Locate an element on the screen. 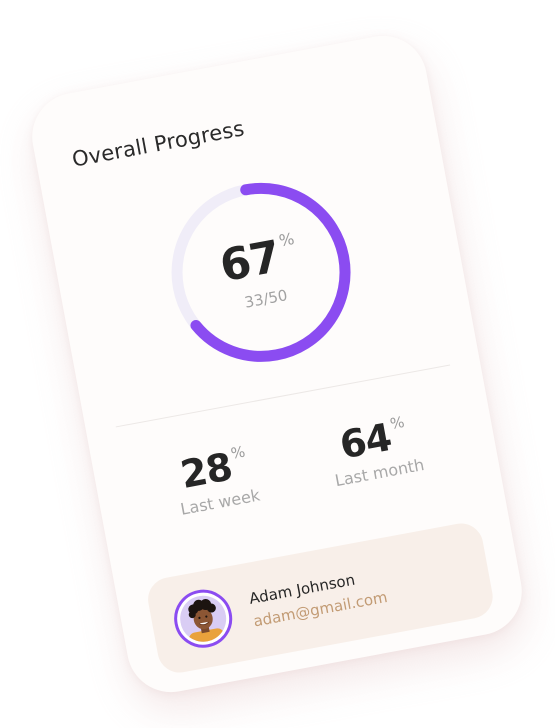 The width and height of the screenshot is (555, 728). stat-value: 28 is located at coordinates (206, 470).